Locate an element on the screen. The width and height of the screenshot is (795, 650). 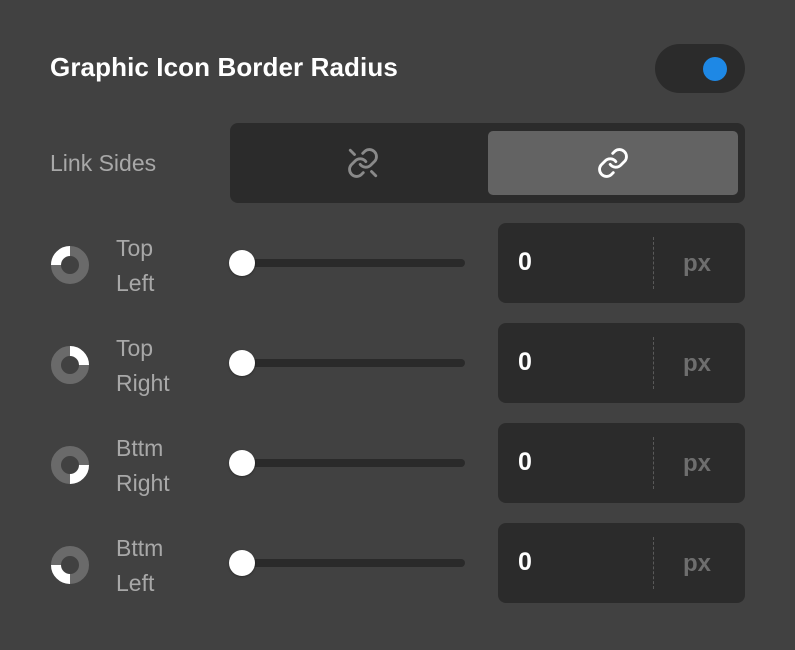
corner-row-top-left: Top Left 0 px is located at coordinates (397, 263).